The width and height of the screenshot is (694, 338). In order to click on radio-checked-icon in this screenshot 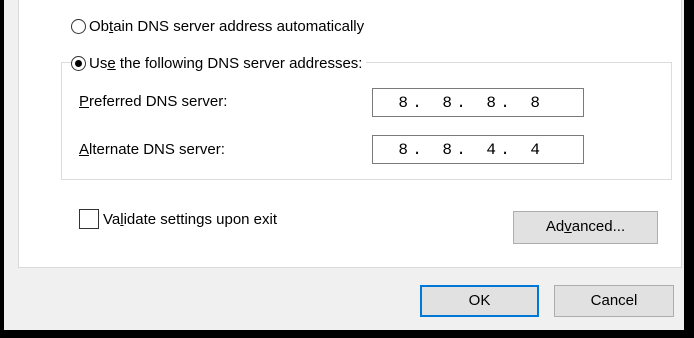, I will do `click(78, 63)`.